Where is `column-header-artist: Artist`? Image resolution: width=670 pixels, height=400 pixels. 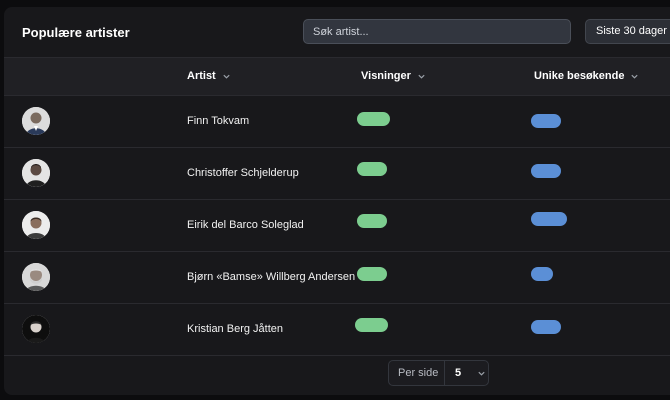
column-header-artist: Artist is located at coordinates (209, 76).